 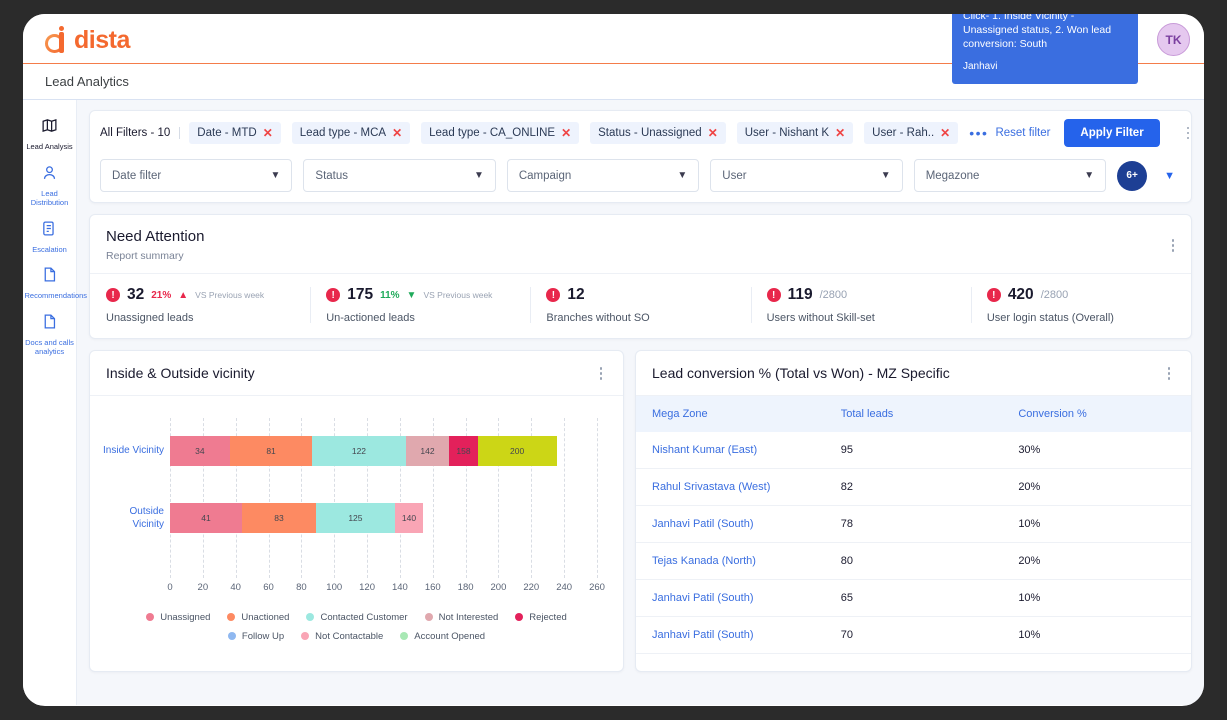 What do you see at coordinates (370, 318) in the screenshot?
I see `metric-label: Un-actioned leads` at bounding box center [370, 318].